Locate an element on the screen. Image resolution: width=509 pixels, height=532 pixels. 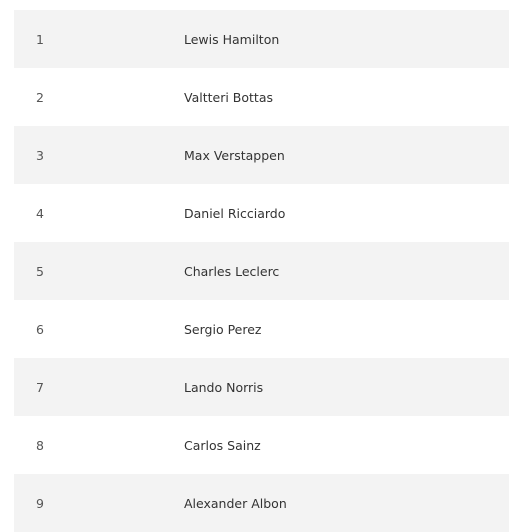
position-cell: 3 is located at coordinates (40, 155).